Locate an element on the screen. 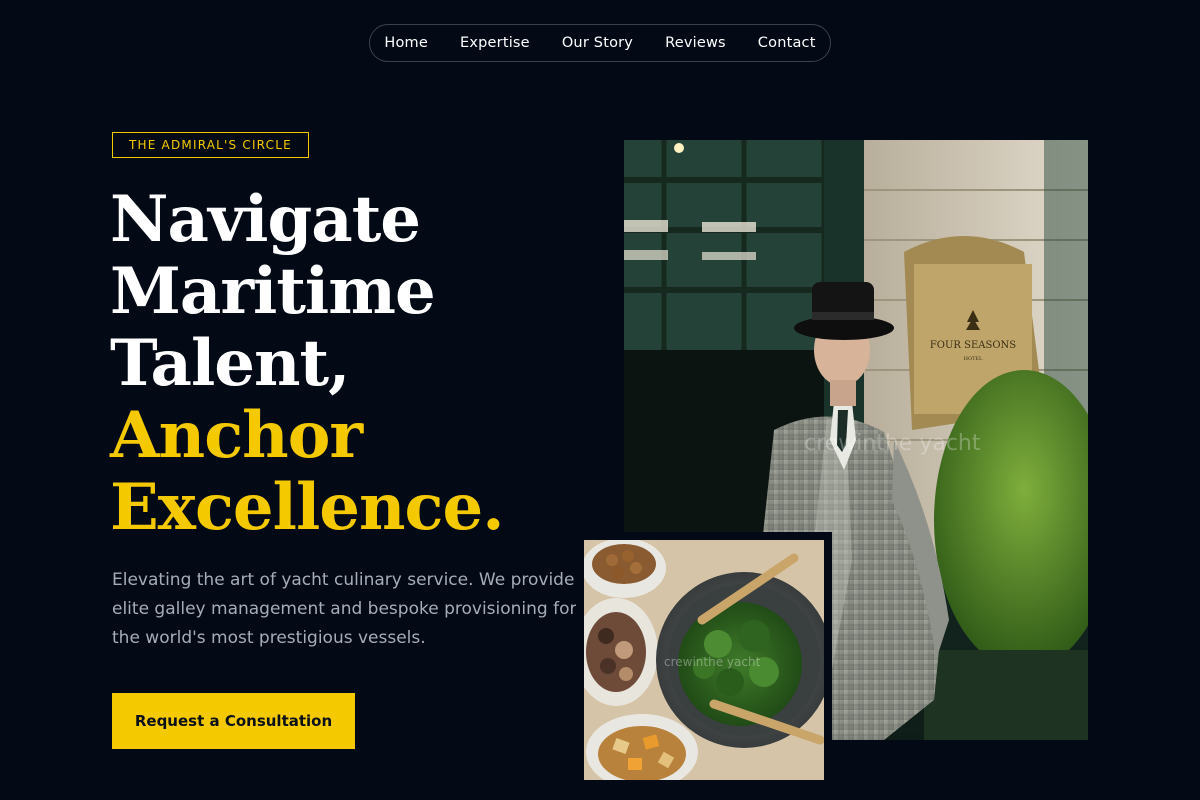  nav-reviews: Reviews is located at coordinates (695, 43).